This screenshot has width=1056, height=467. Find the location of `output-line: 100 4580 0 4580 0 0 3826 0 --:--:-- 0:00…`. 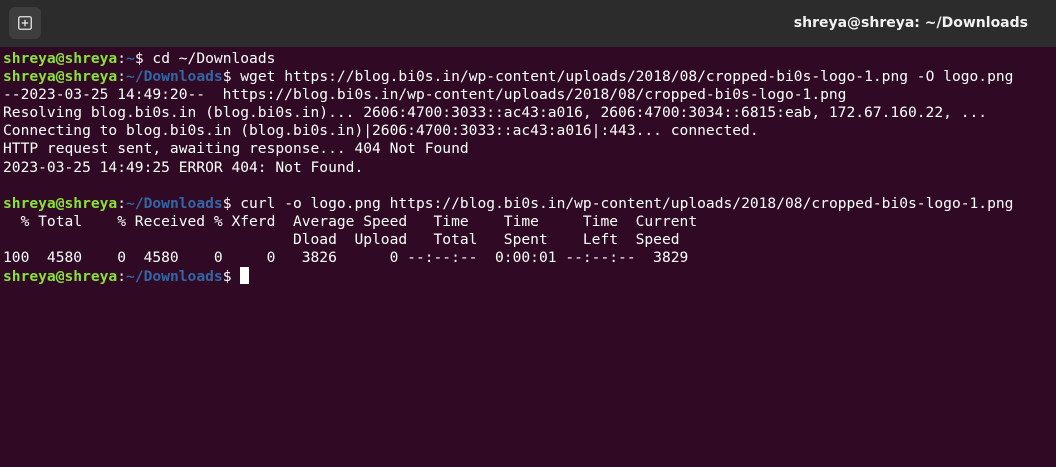

output-line: 100 4580 0 4580 0 0 3826 0 --:--:-- 0:00… is located at coordinates (346, 258).